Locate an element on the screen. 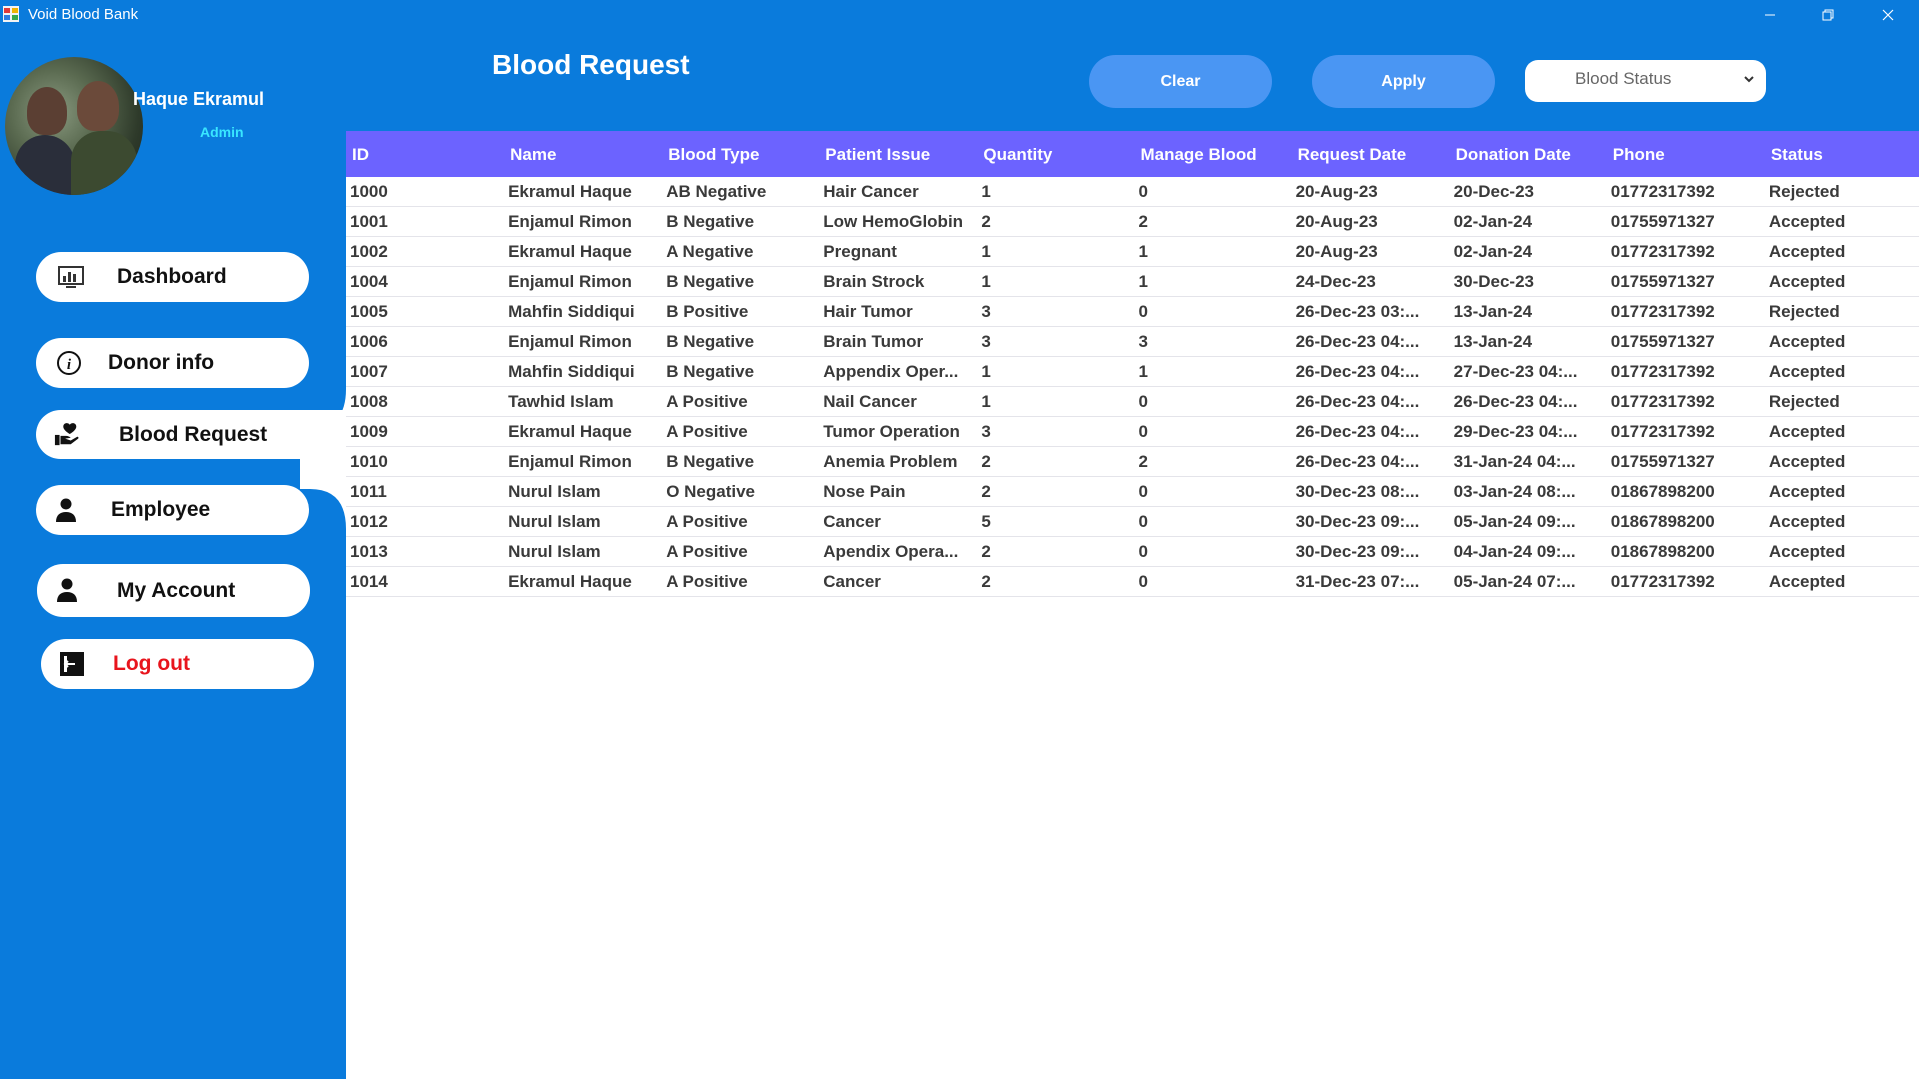 This screenshot has height=1079, width=1919. table-cell: AB Negative is located at coordinates (741, 192).